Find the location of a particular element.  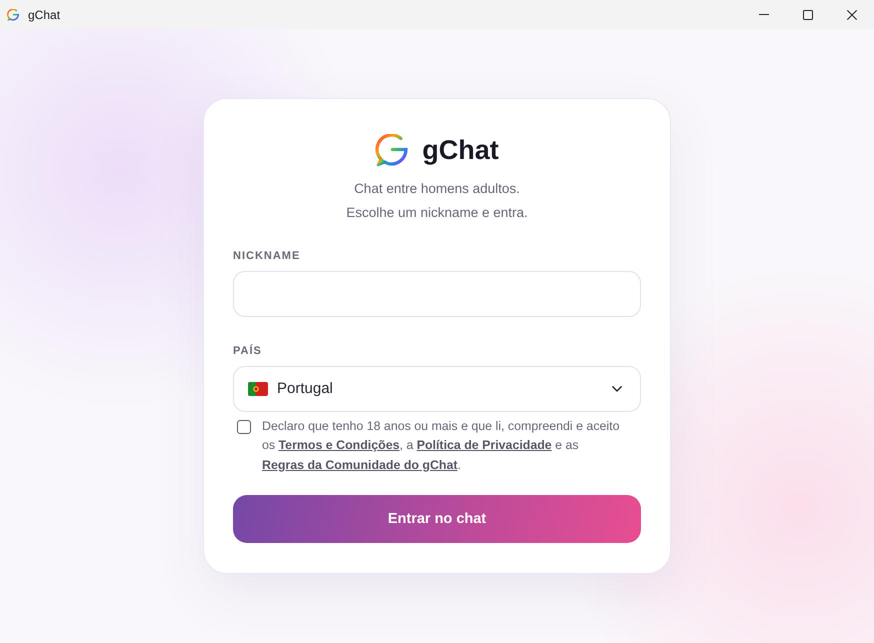

logo-icon is located at coordinates (391, 151).